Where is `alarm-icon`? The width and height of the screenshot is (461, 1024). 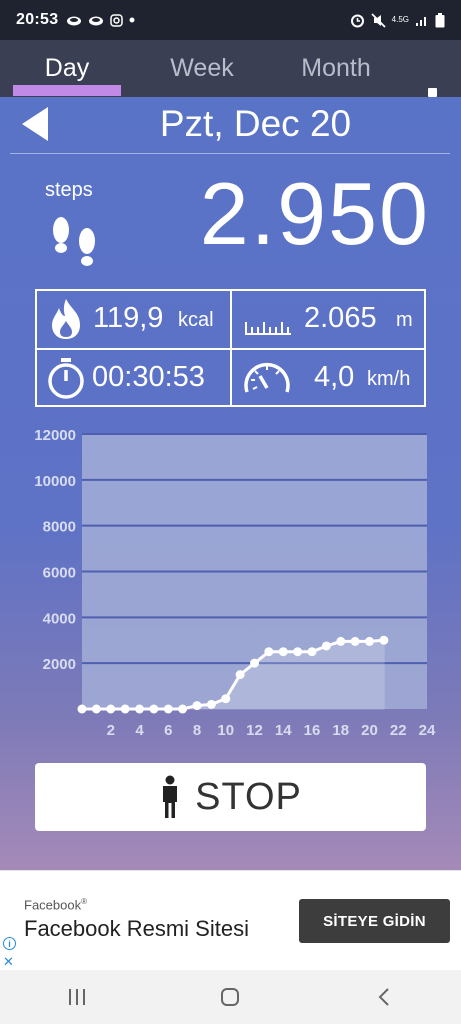 alarm-icon is located at coordinates (357, 20).